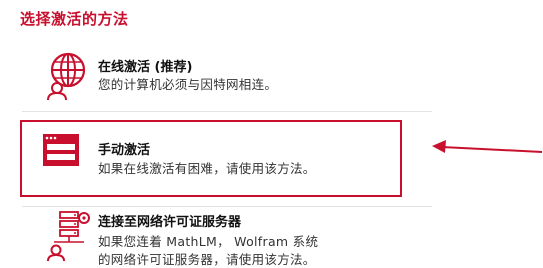  What do you see at coordinates (69, 238) in the screenshot?
I see `network-server-user-icon` at bounding box center [69, 238].